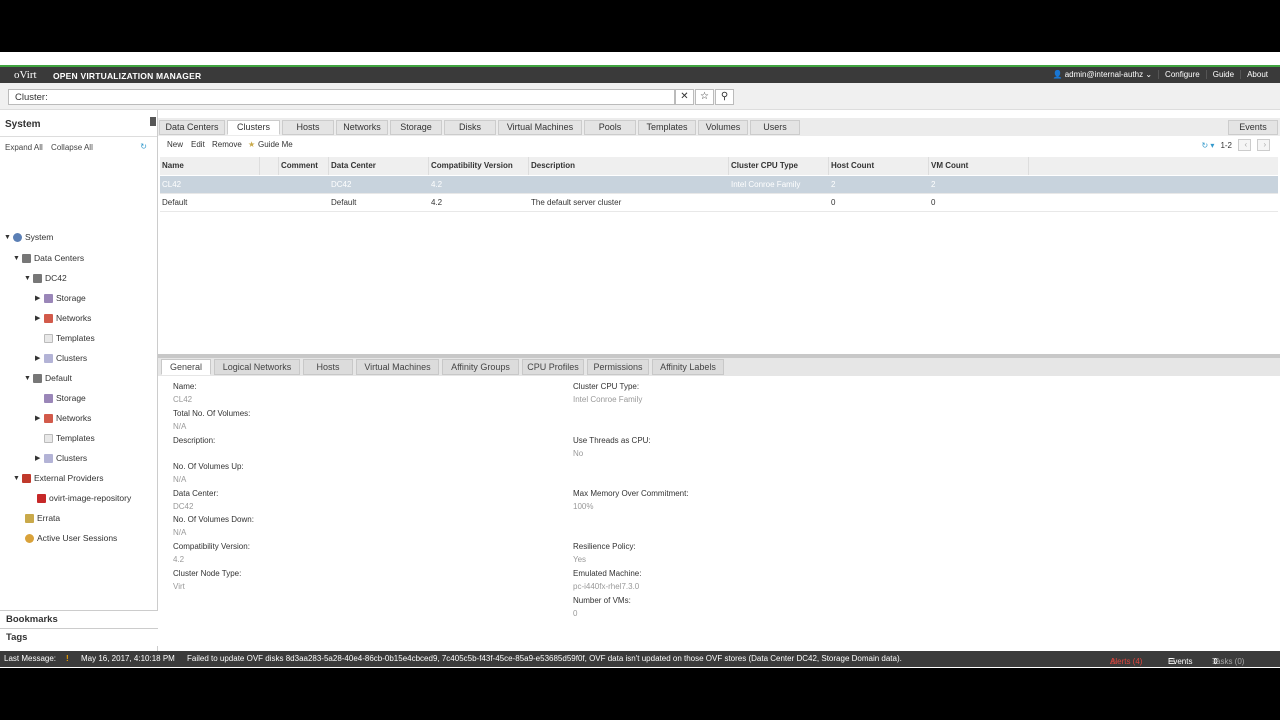 This screenshot has width=1280, height=720. What do you see at coordinates (24, 147) in the screenshot?
I see `expand-all-link: Expand All` at bounding box center [24, 147].